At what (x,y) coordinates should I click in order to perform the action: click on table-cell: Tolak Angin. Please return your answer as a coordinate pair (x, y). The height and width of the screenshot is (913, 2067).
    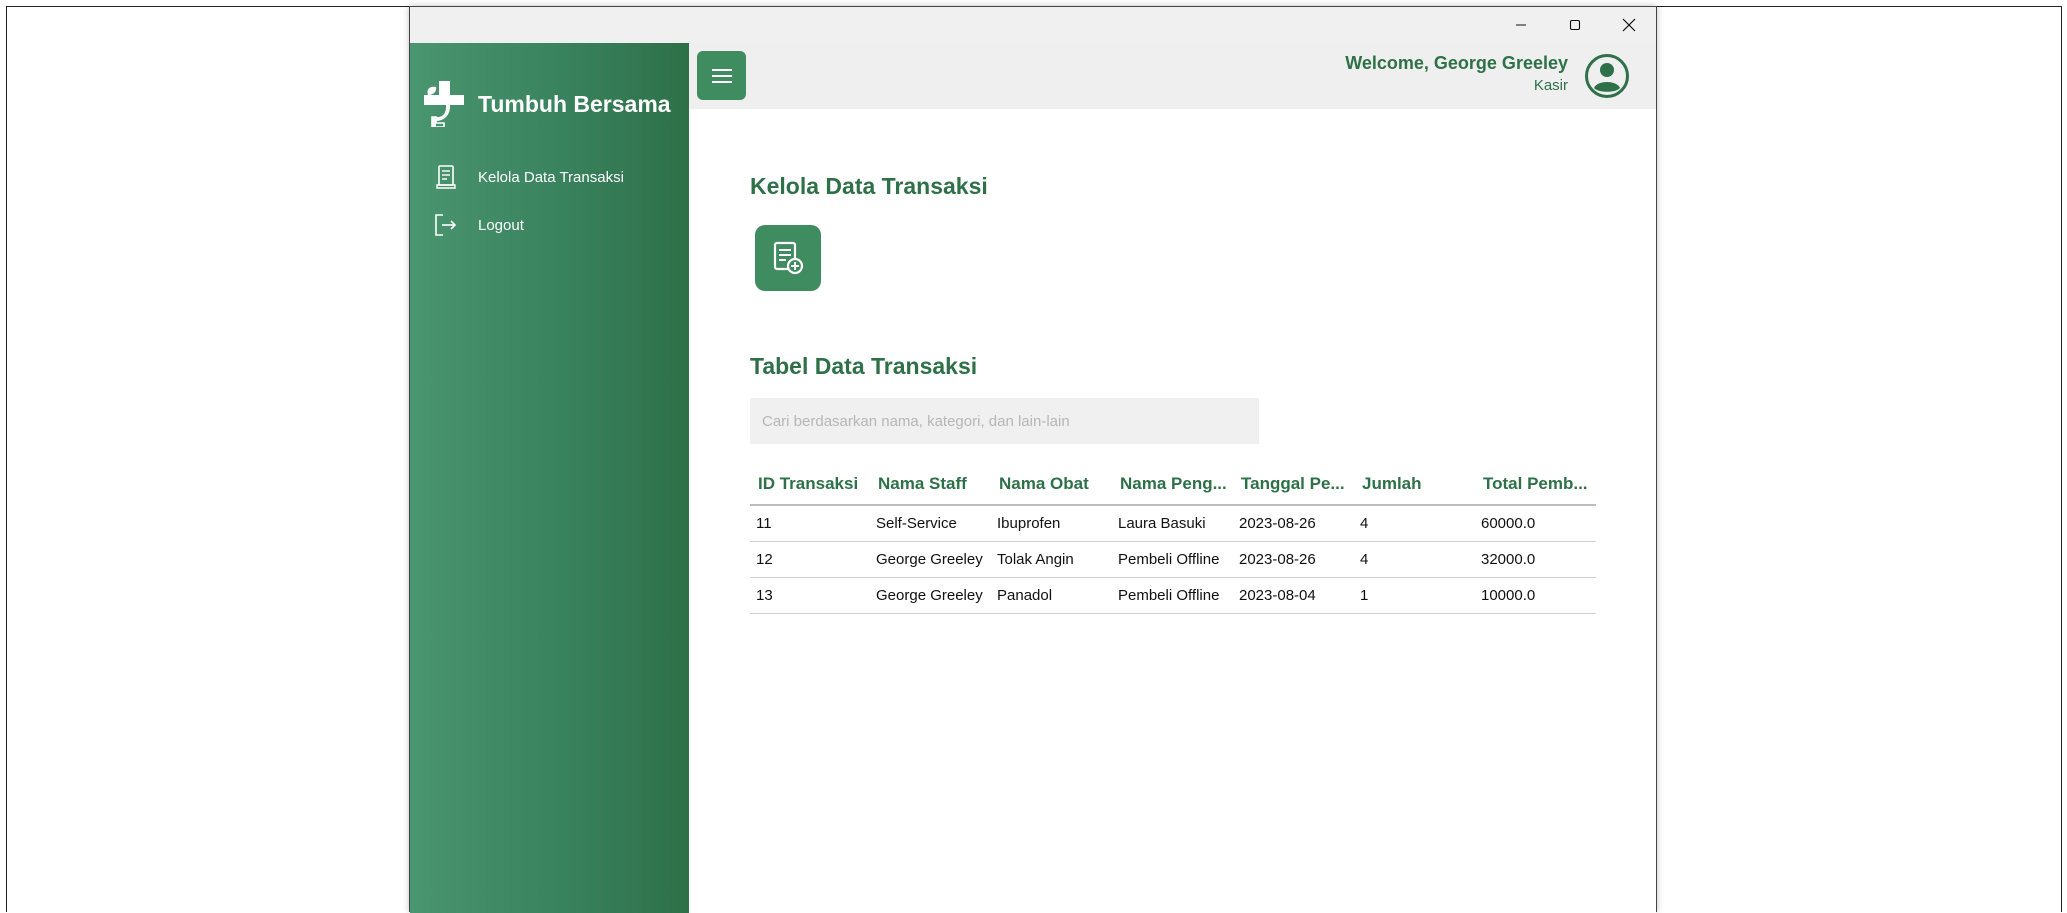
    Looking at the image, I should click on (1051, 559).